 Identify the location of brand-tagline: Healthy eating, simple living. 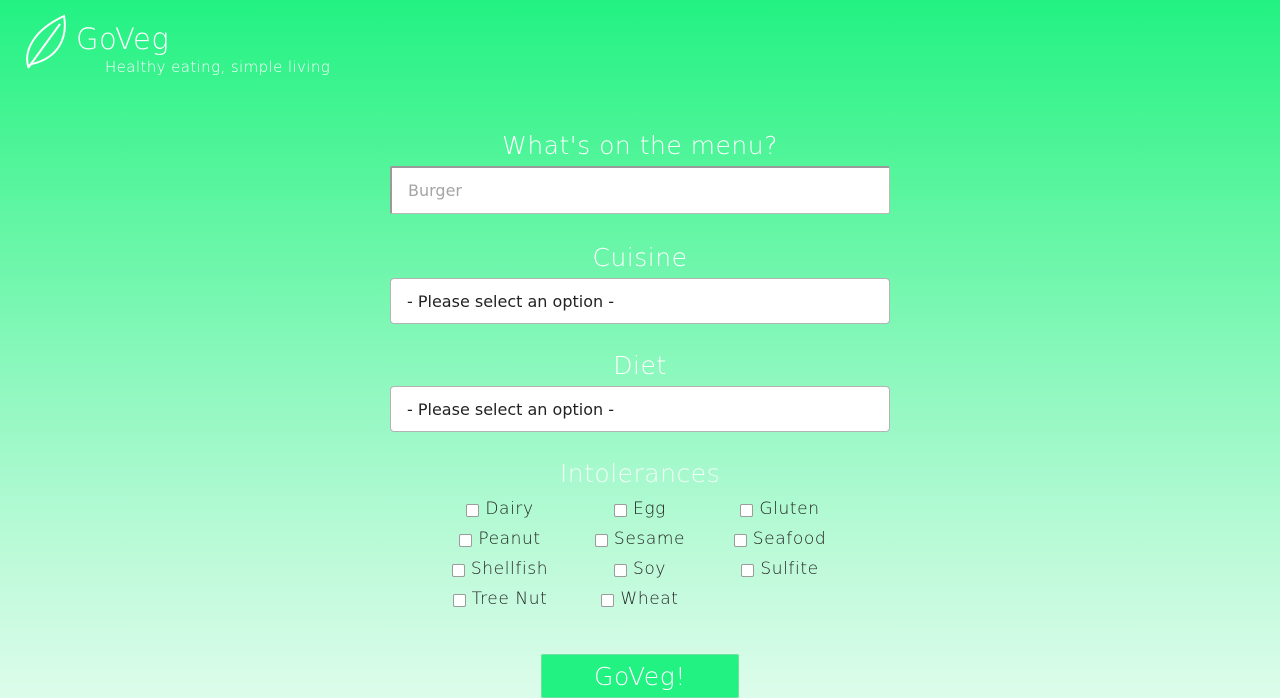
(218, 67).